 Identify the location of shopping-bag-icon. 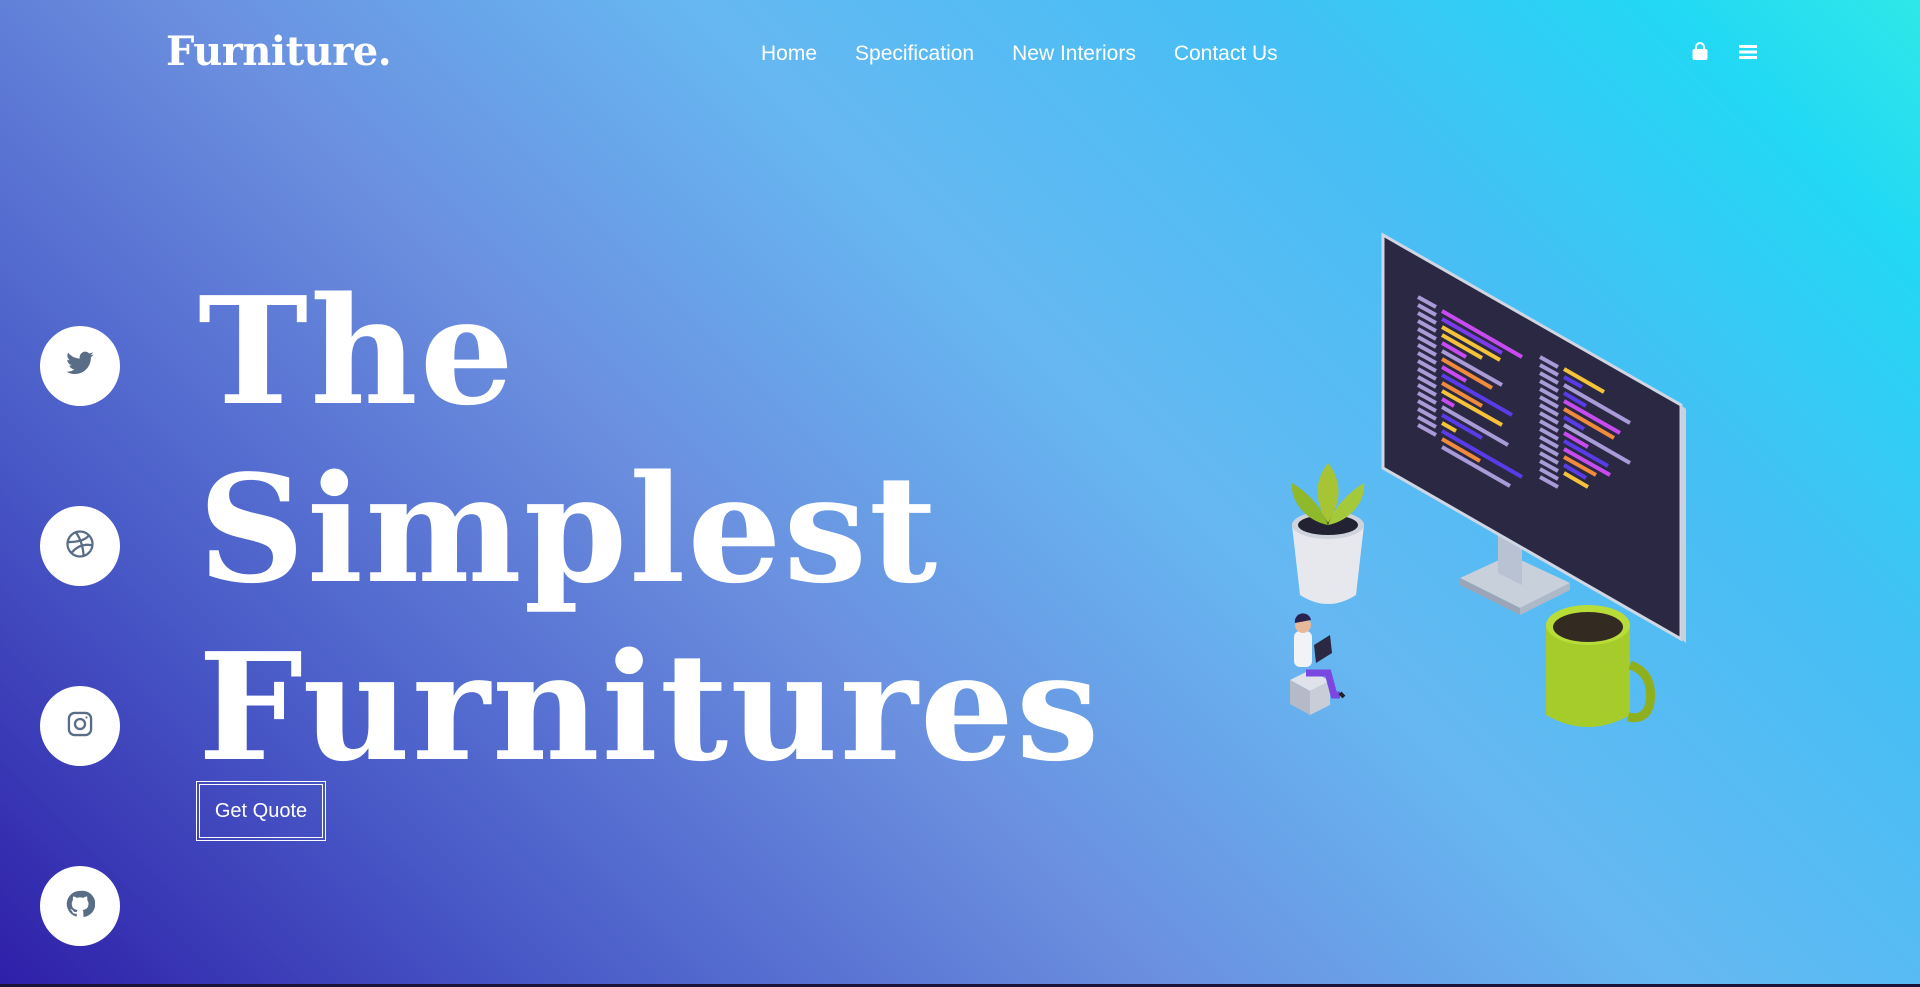
(1700, 52).